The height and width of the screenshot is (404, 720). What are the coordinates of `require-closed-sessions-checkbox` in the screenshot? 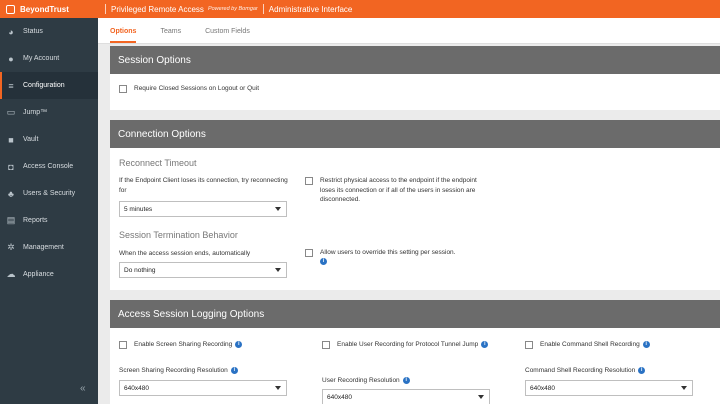 It's located at (123, 89).